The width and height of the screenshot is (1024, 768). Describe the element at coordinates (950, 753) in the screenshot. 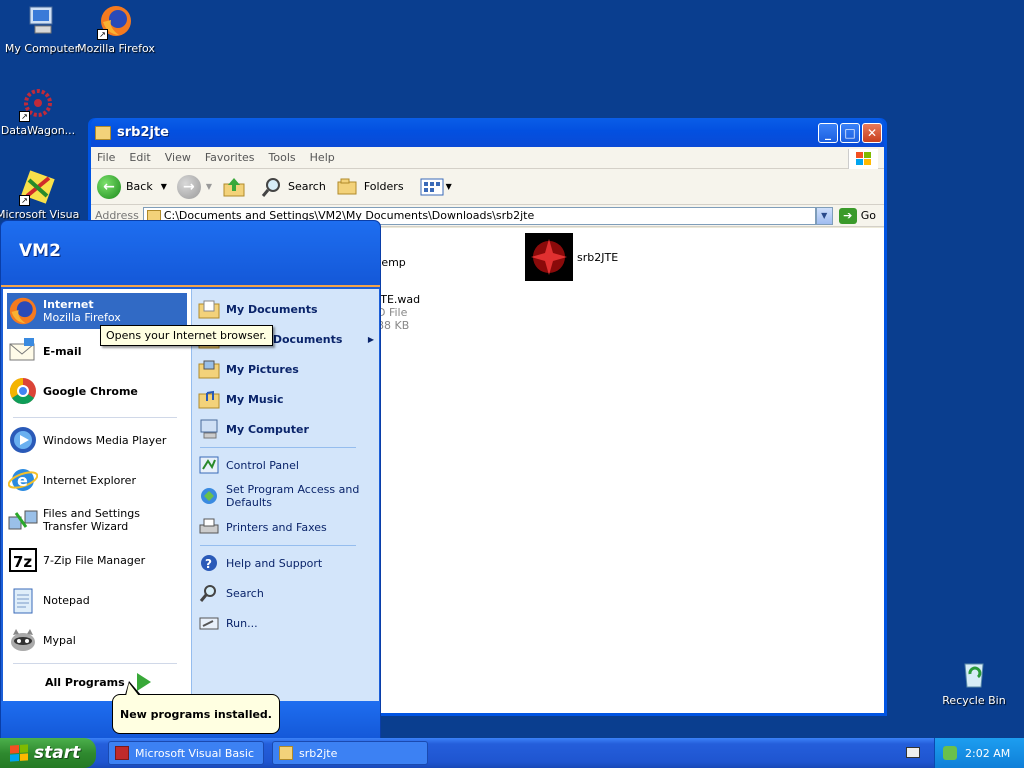

I see `network-icon` at that location.